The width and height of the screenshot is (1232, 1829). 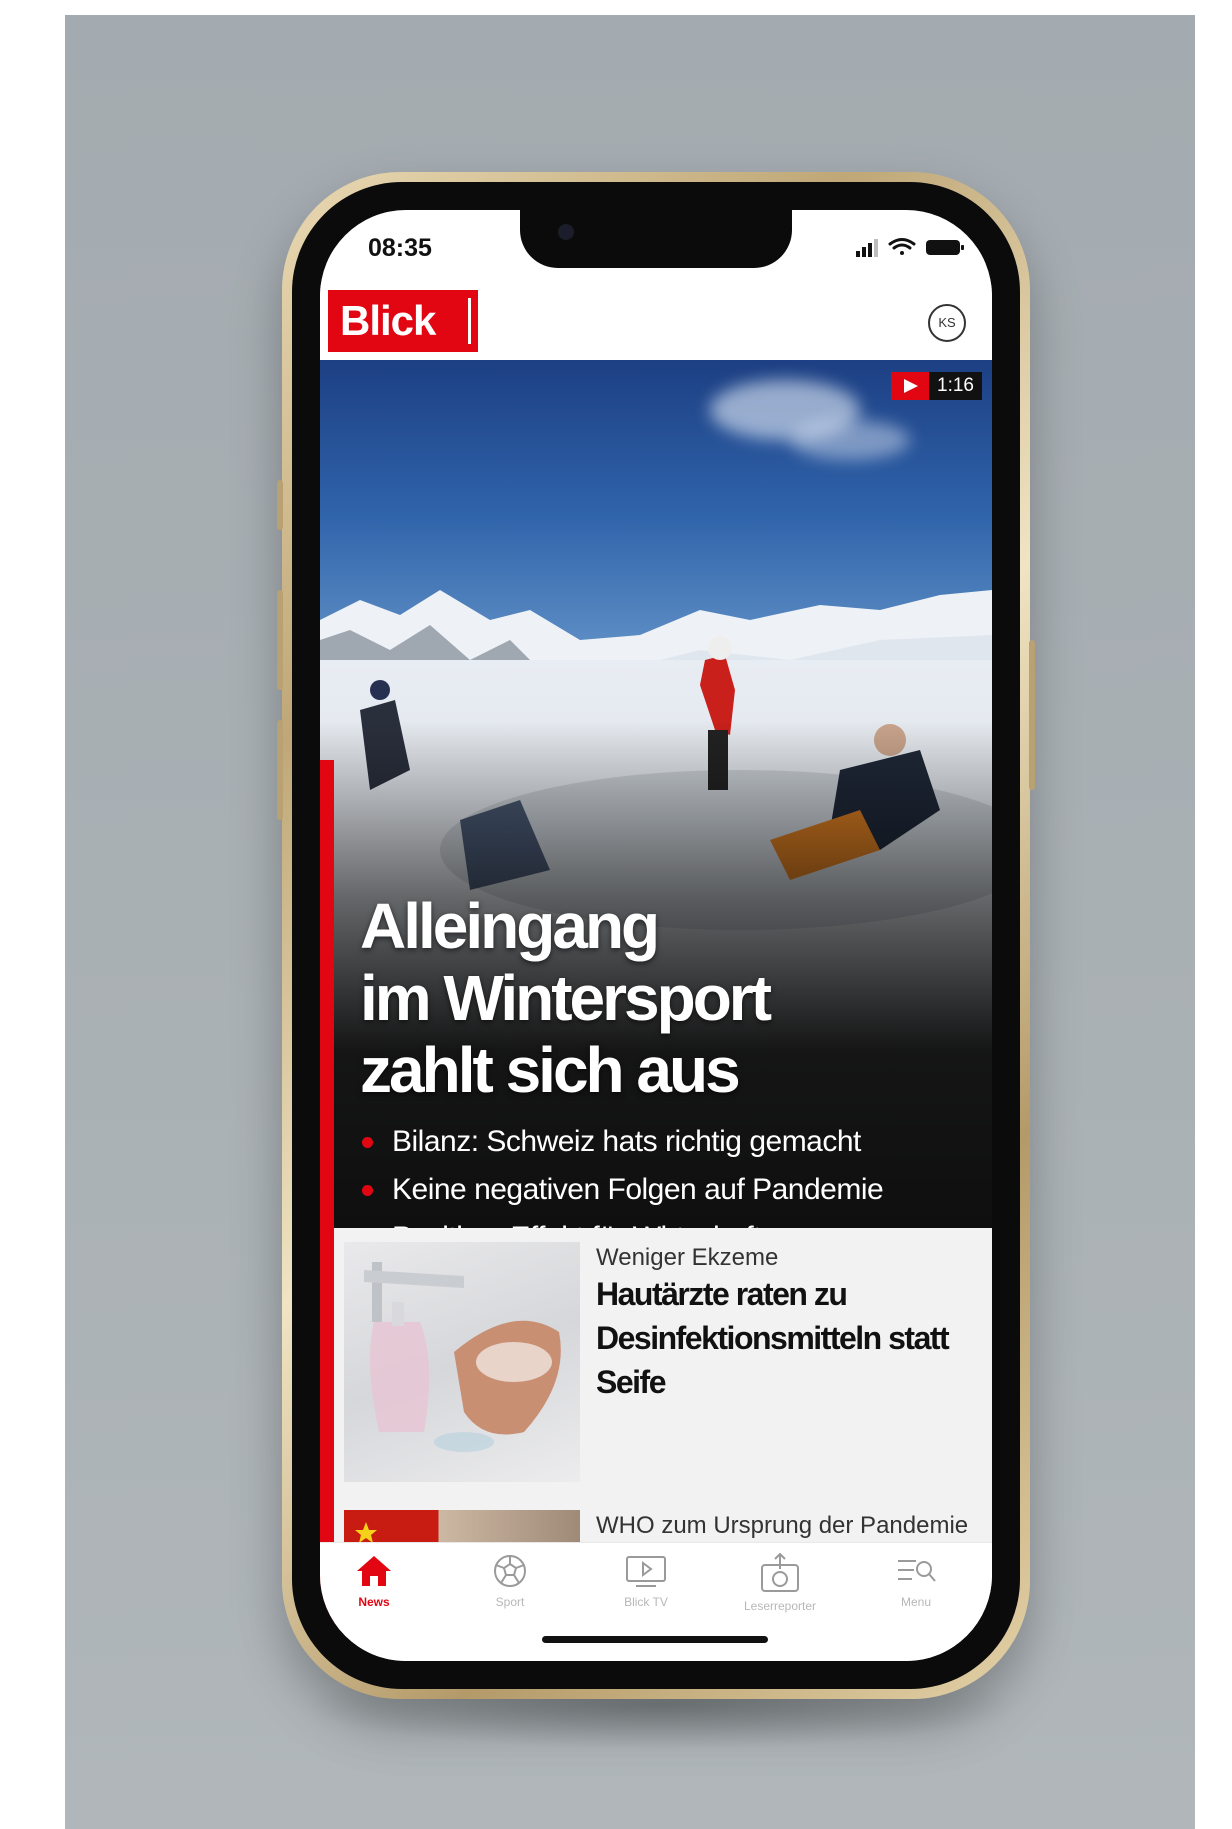 What do you see at coordinates (947, 323) in the screenshot?
I see `profile-avatar: KS` at bounding box center [947, 323].